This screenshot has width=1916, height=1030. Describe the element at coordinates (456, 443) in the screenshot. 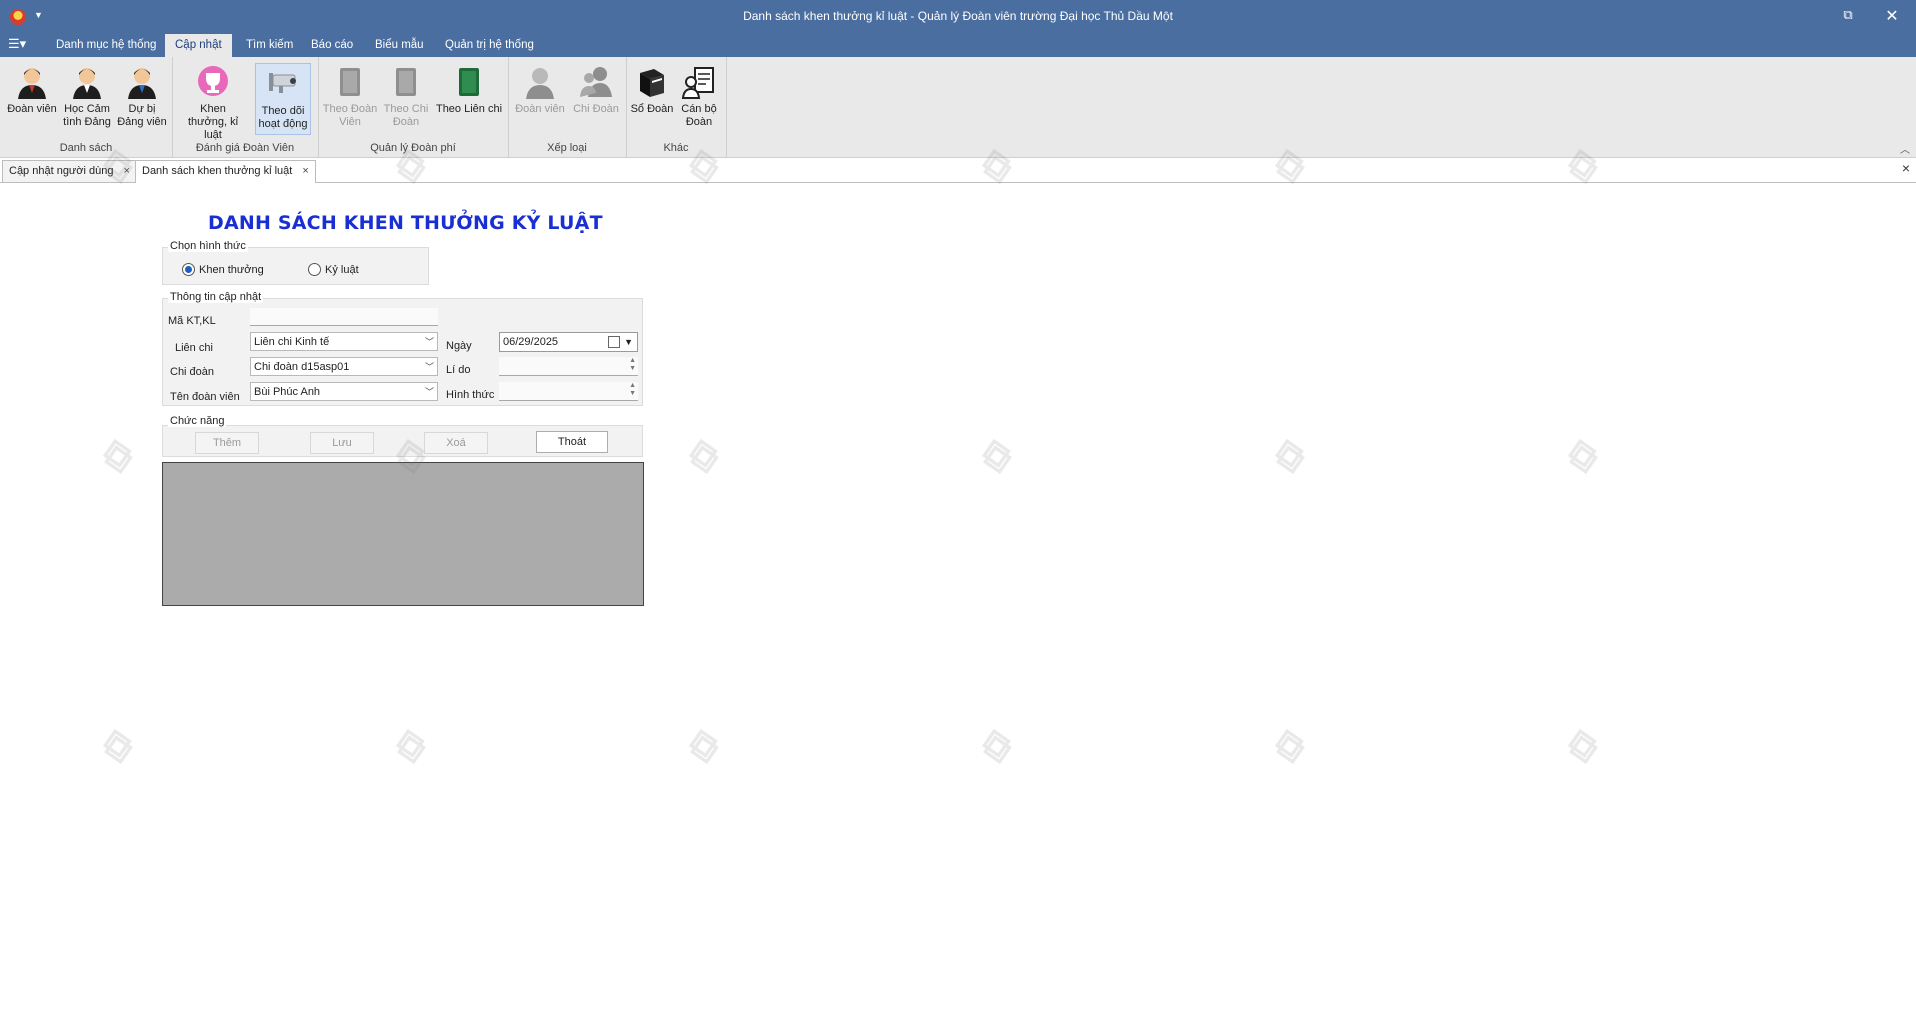

I see `xoa-button: Xoá` at that location.